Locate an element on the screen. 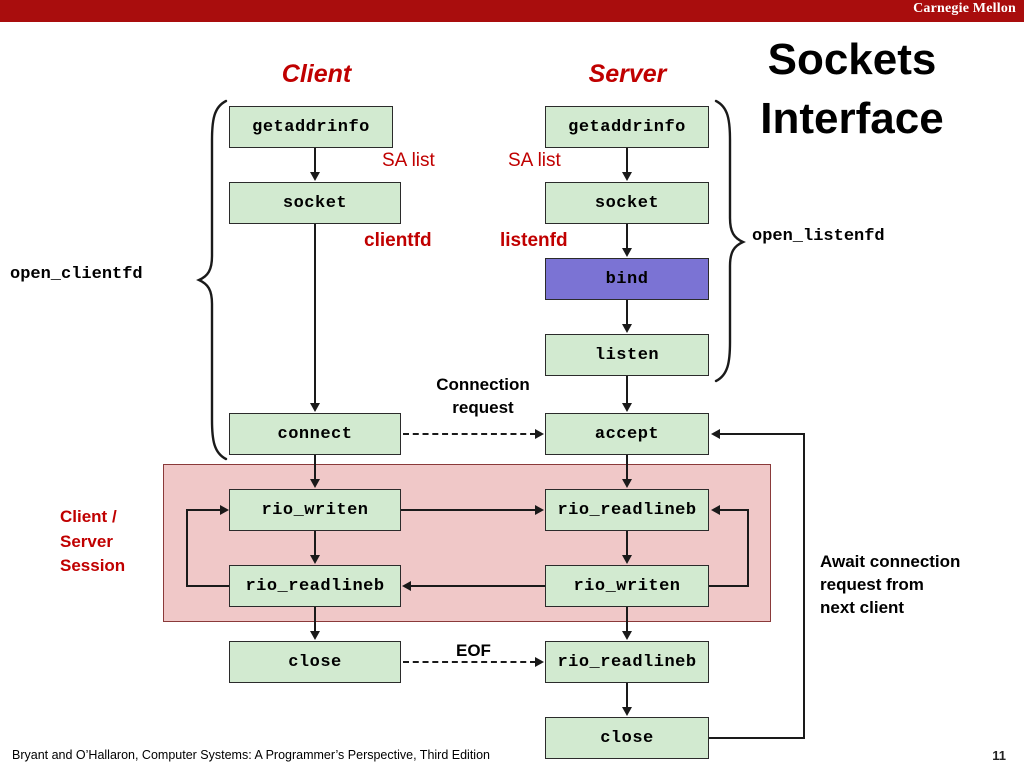  connector-client-getaddrinfo-socket is located at coordinates (315, 160).